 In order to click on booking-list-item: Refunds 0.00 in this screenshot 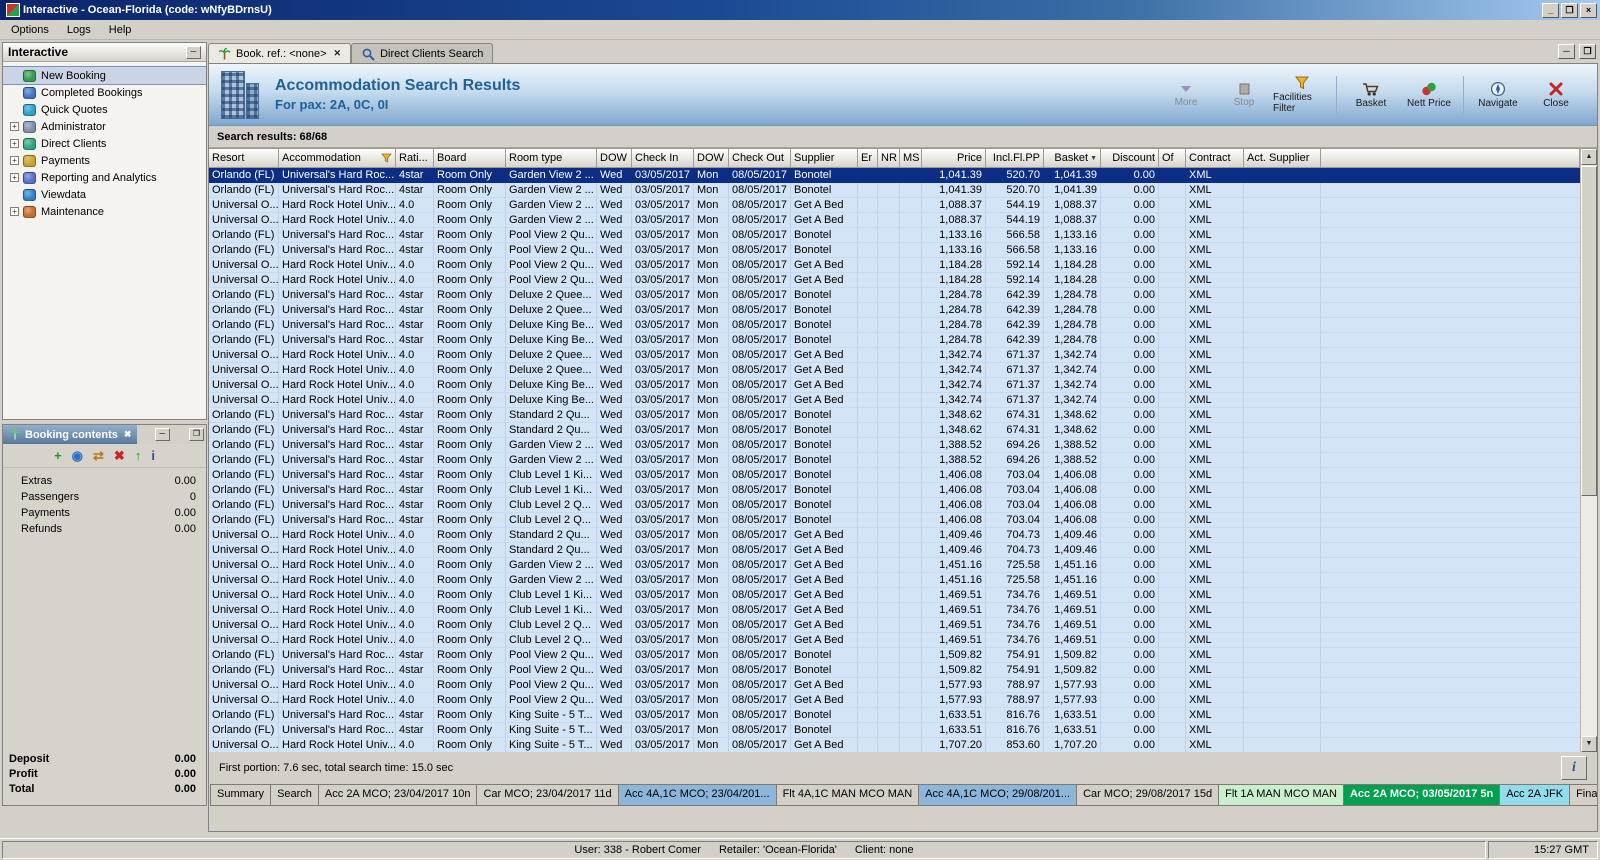, I will do `click(108, 531)`.